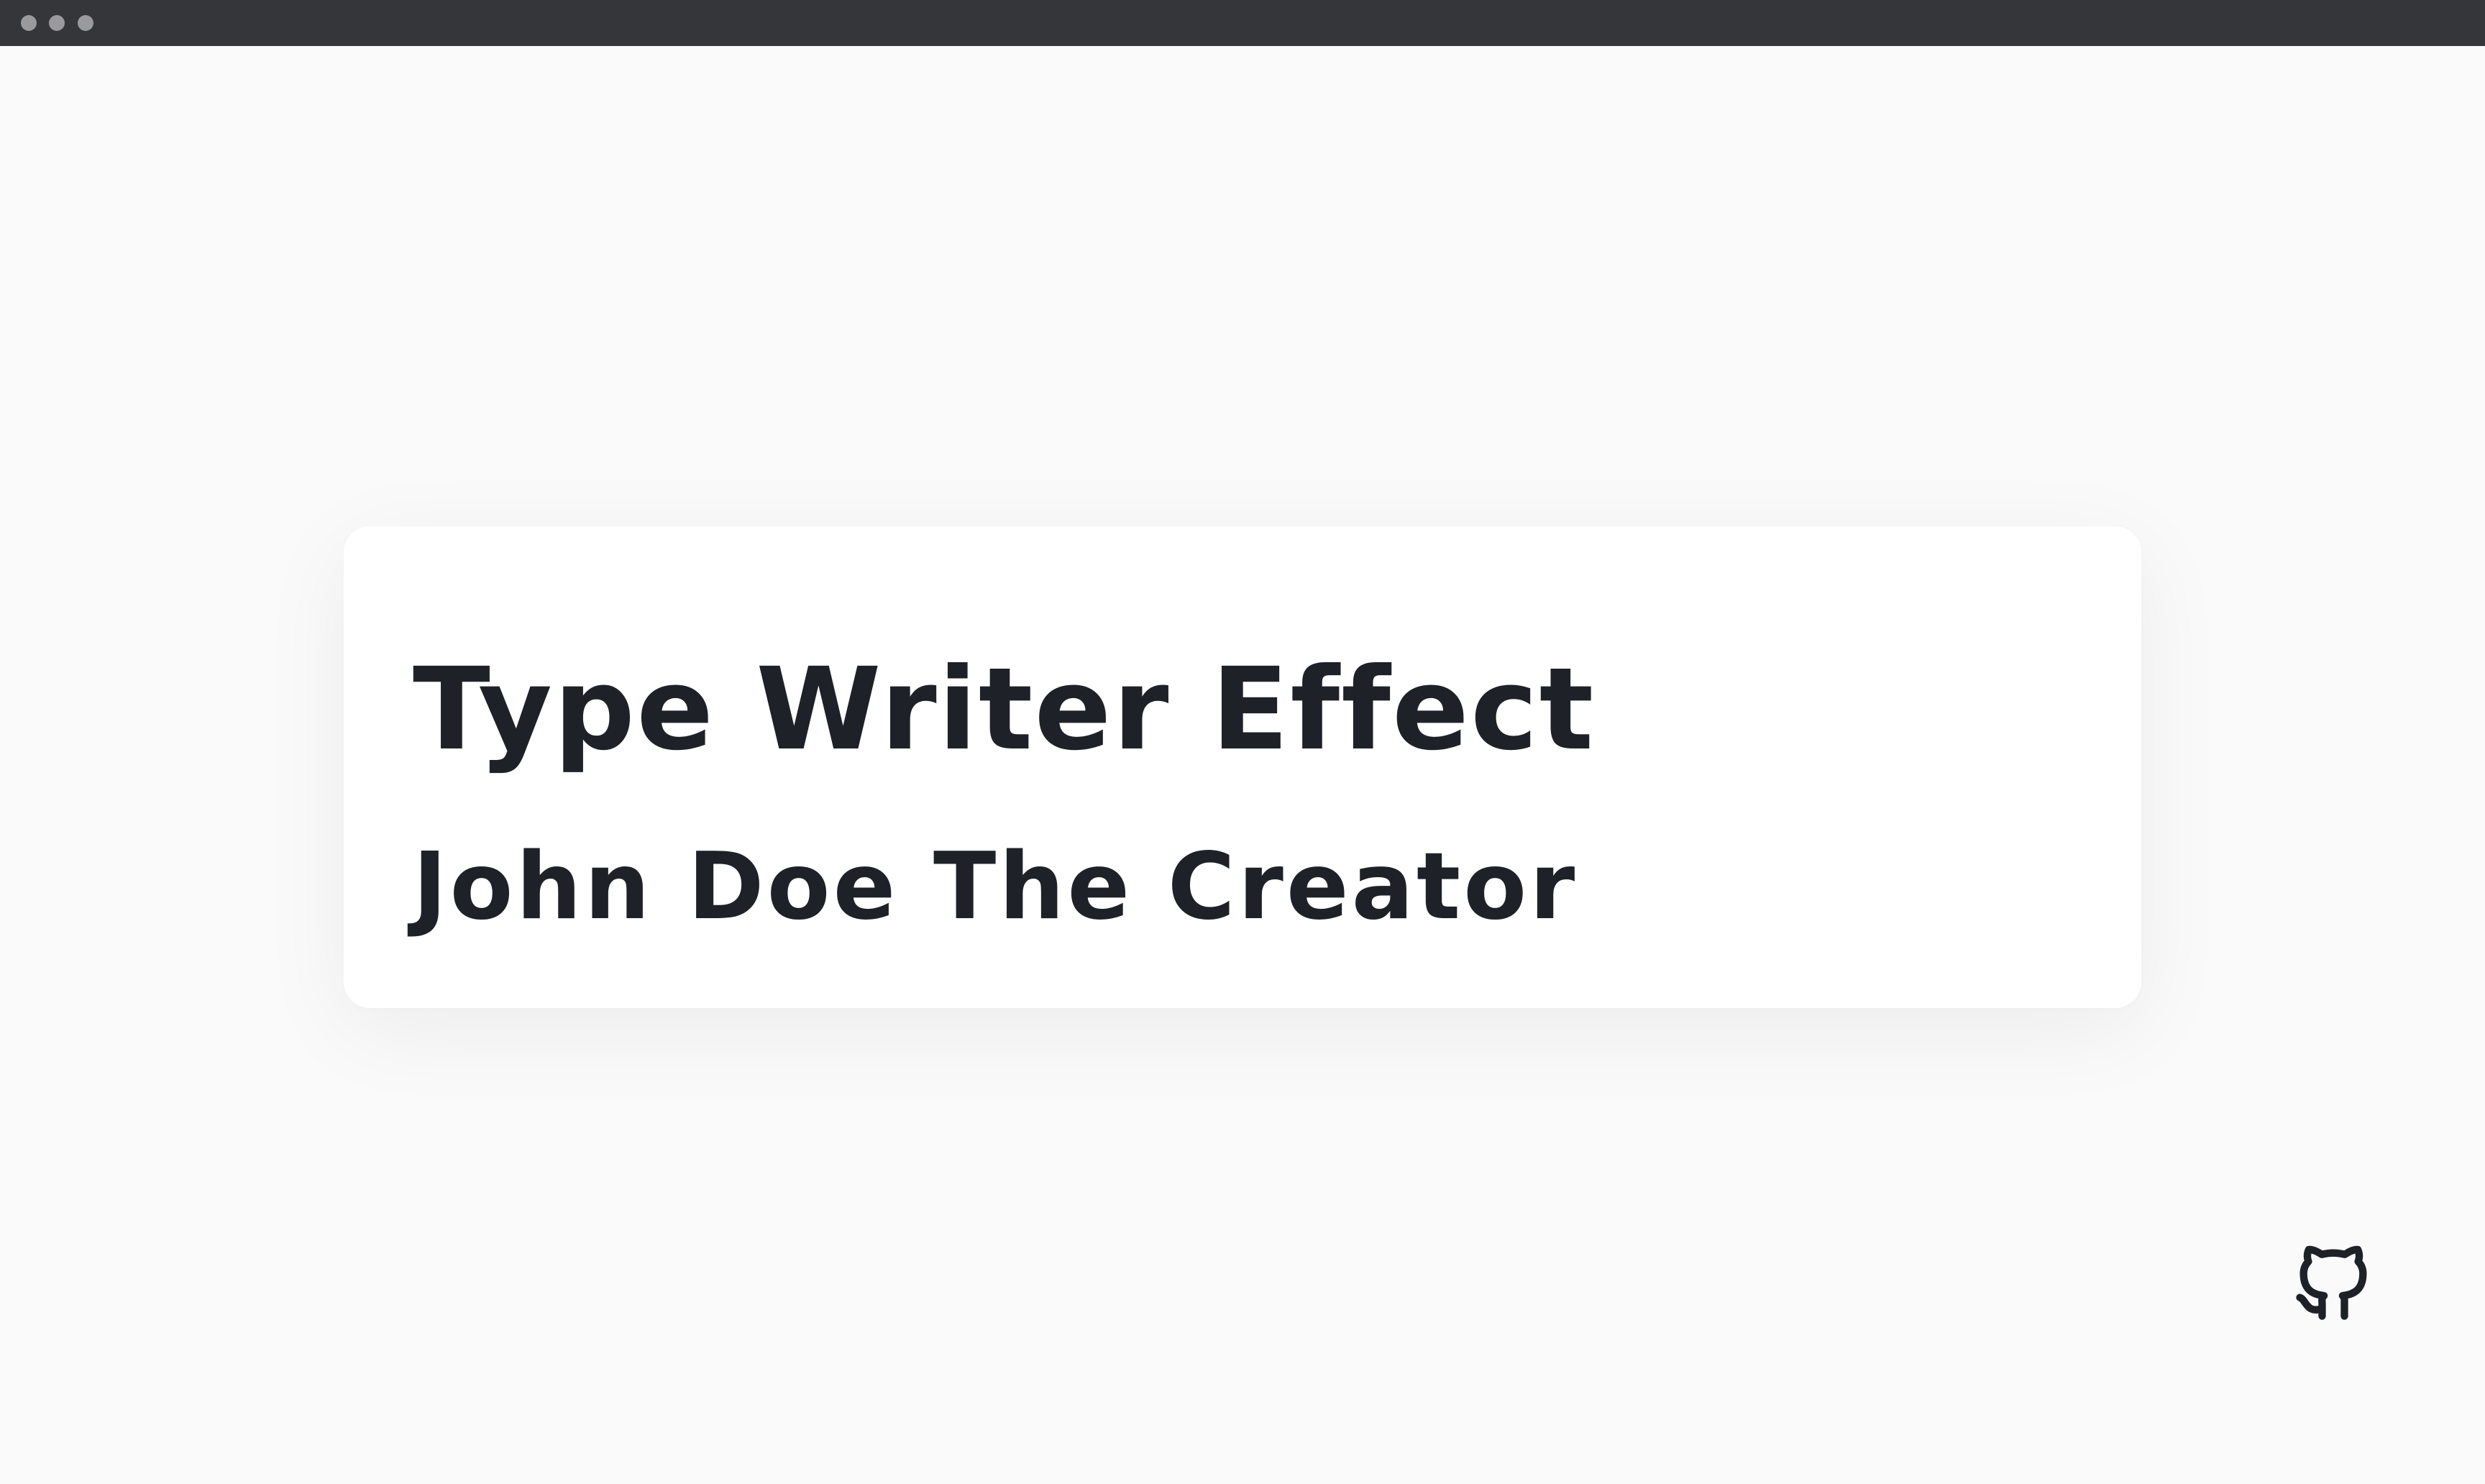 Image resolution: width=2485 pixels, height=1484 pixels. What do you see at coordinates (57, 23) in the screenshot?
I see `window-minimize-dot` at bounding box center [57, 23].